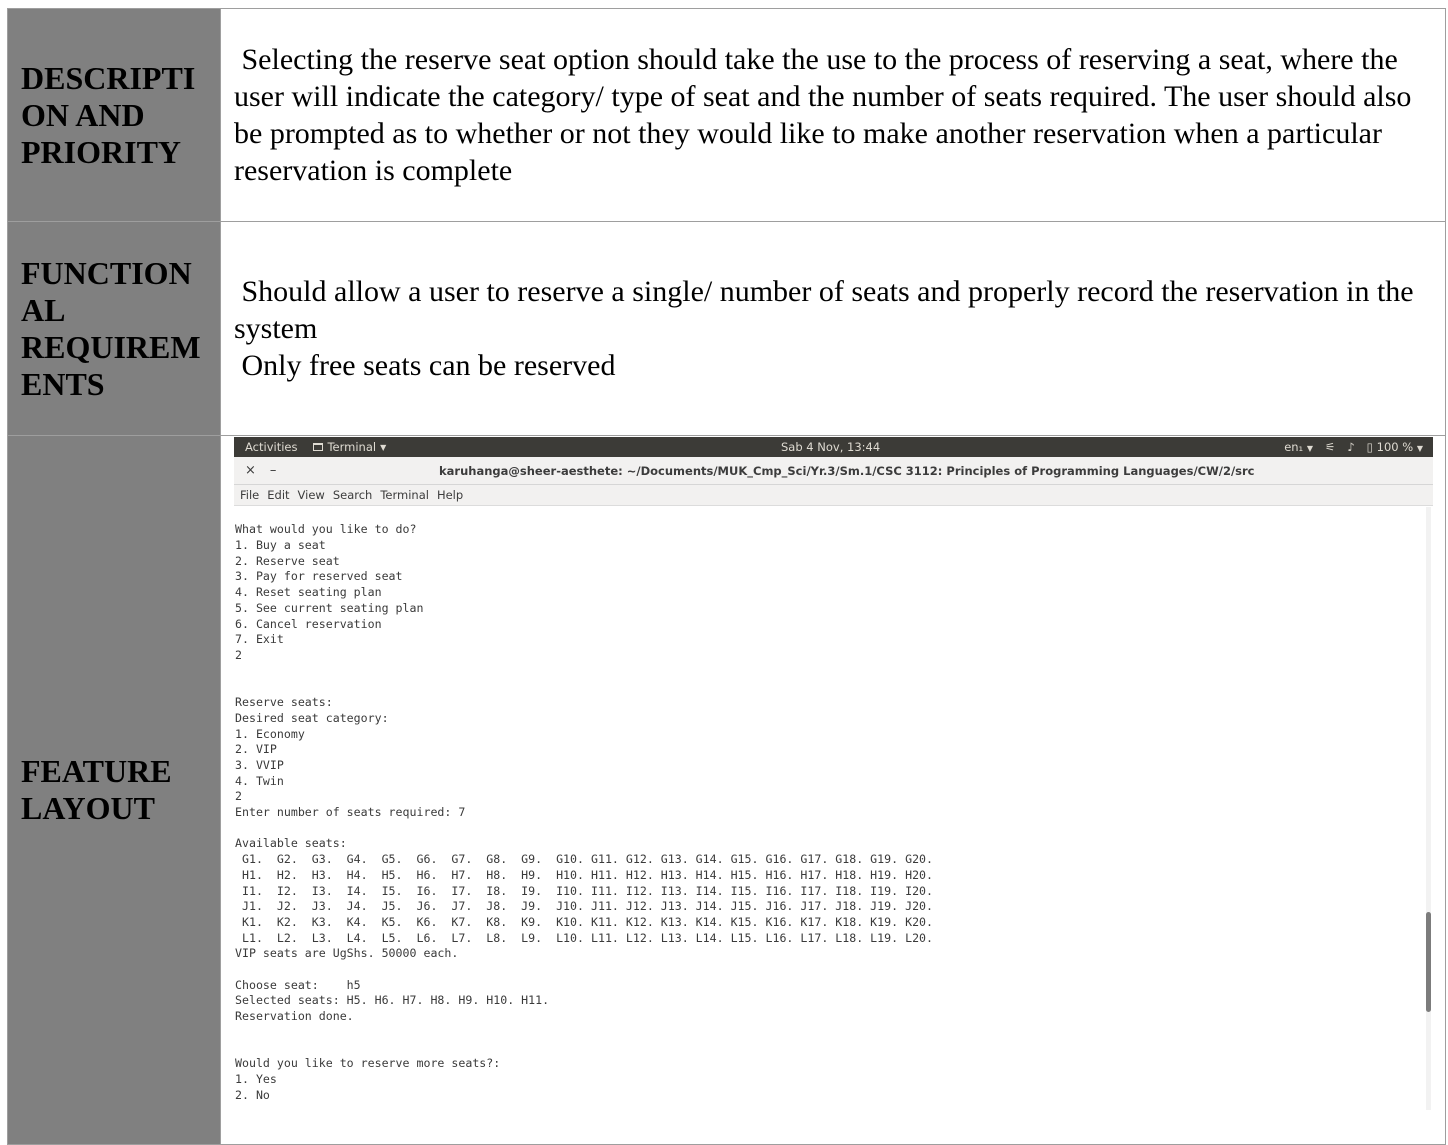  I want to click on language-indicator: en₁ ▼, so click(1298, 447).